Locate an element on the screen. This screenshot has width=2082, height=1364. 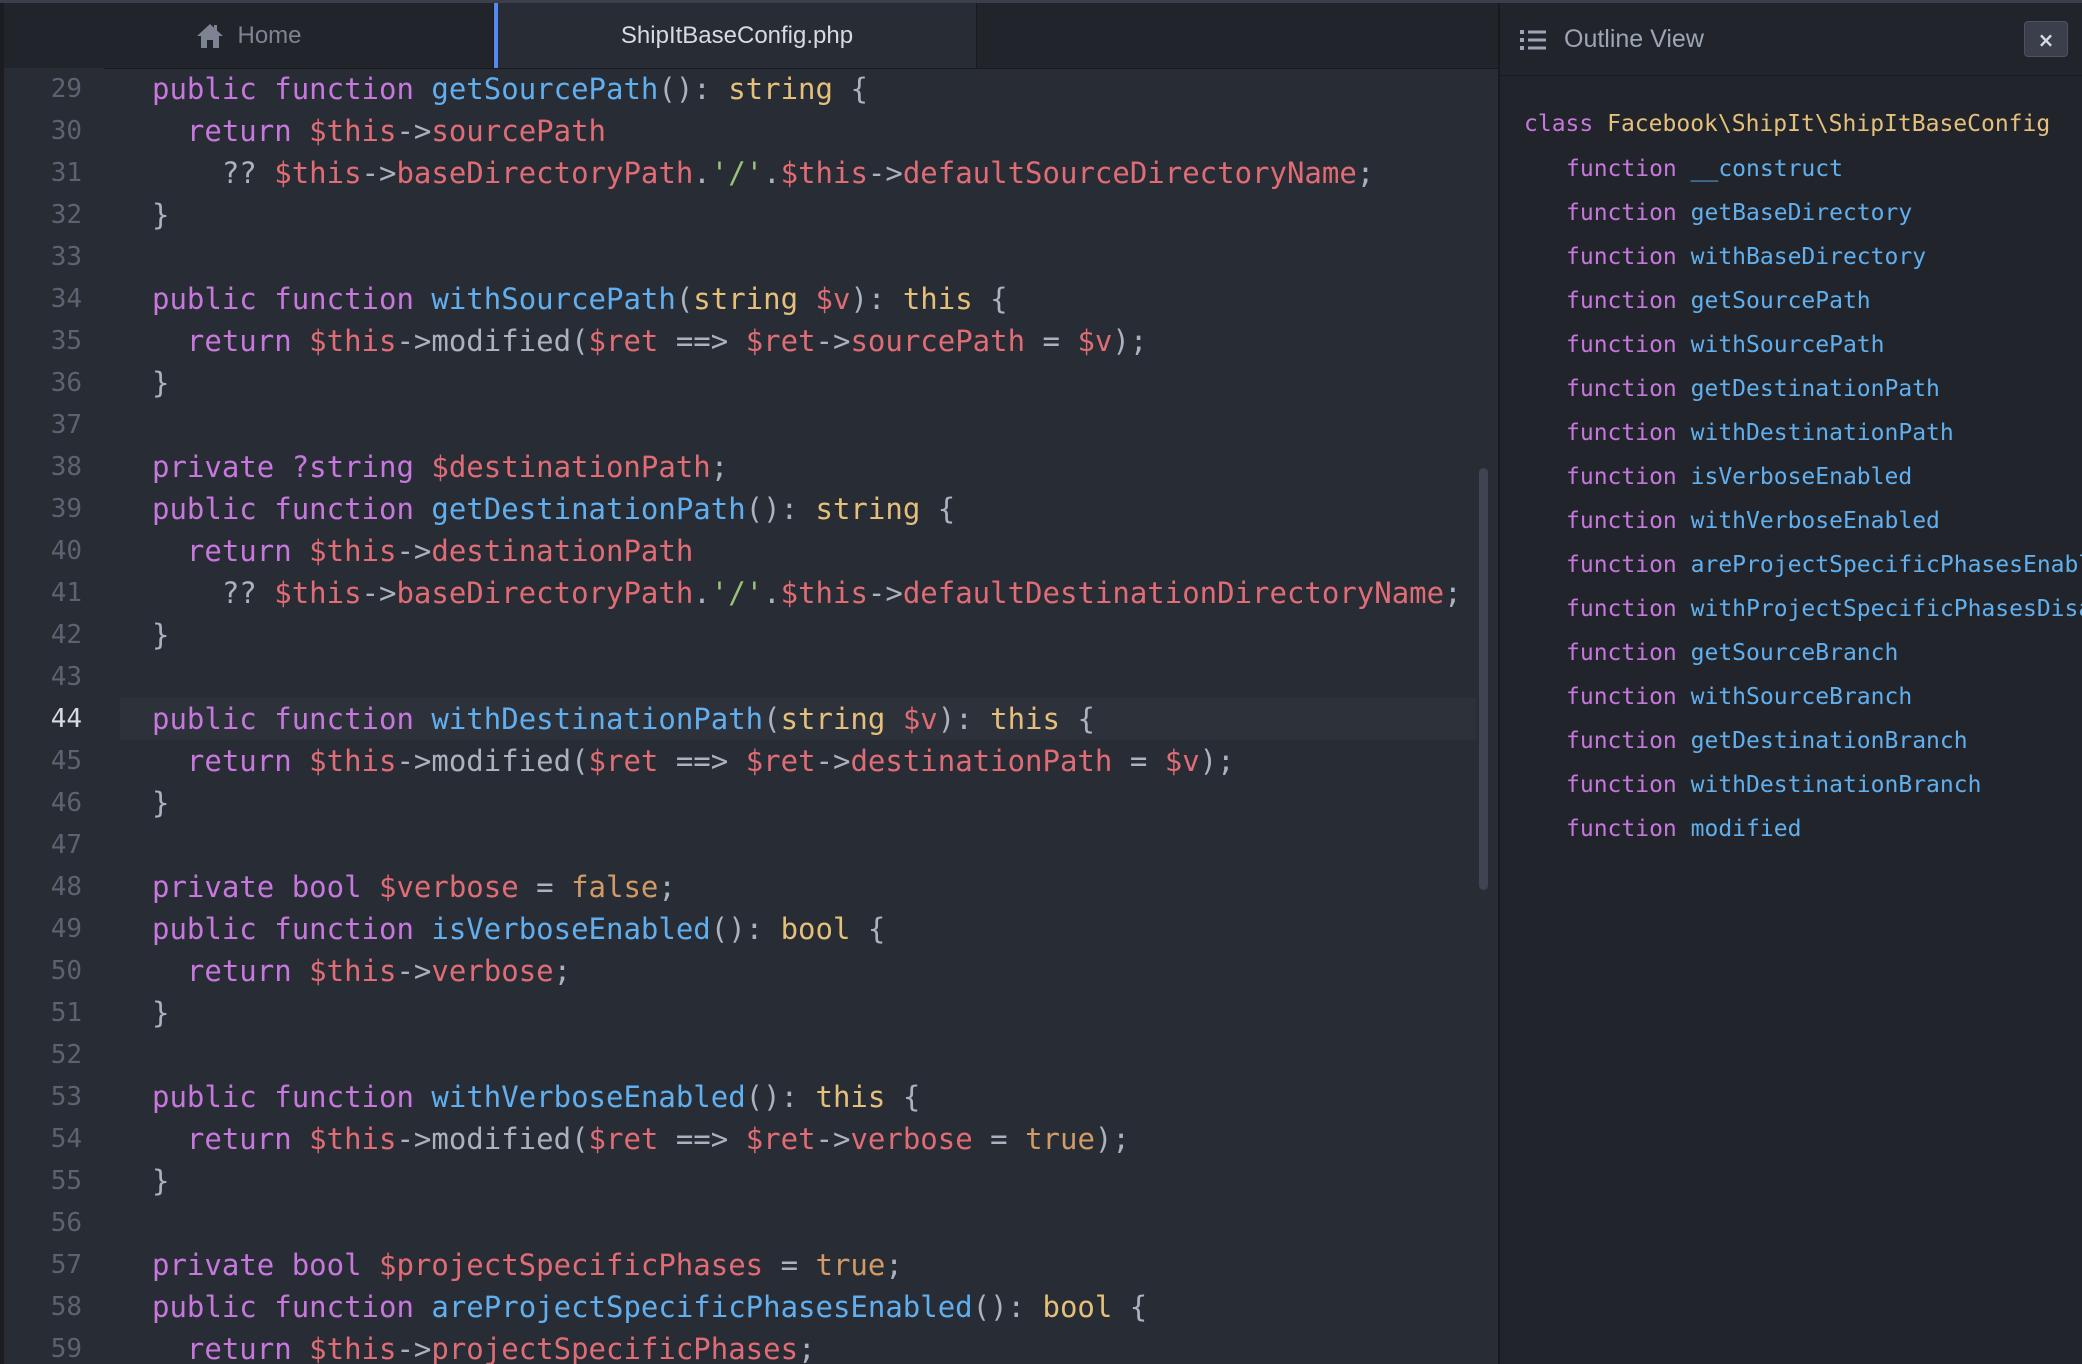
code-line: private bool $verbose = false; is located at coordinates (414, 887).